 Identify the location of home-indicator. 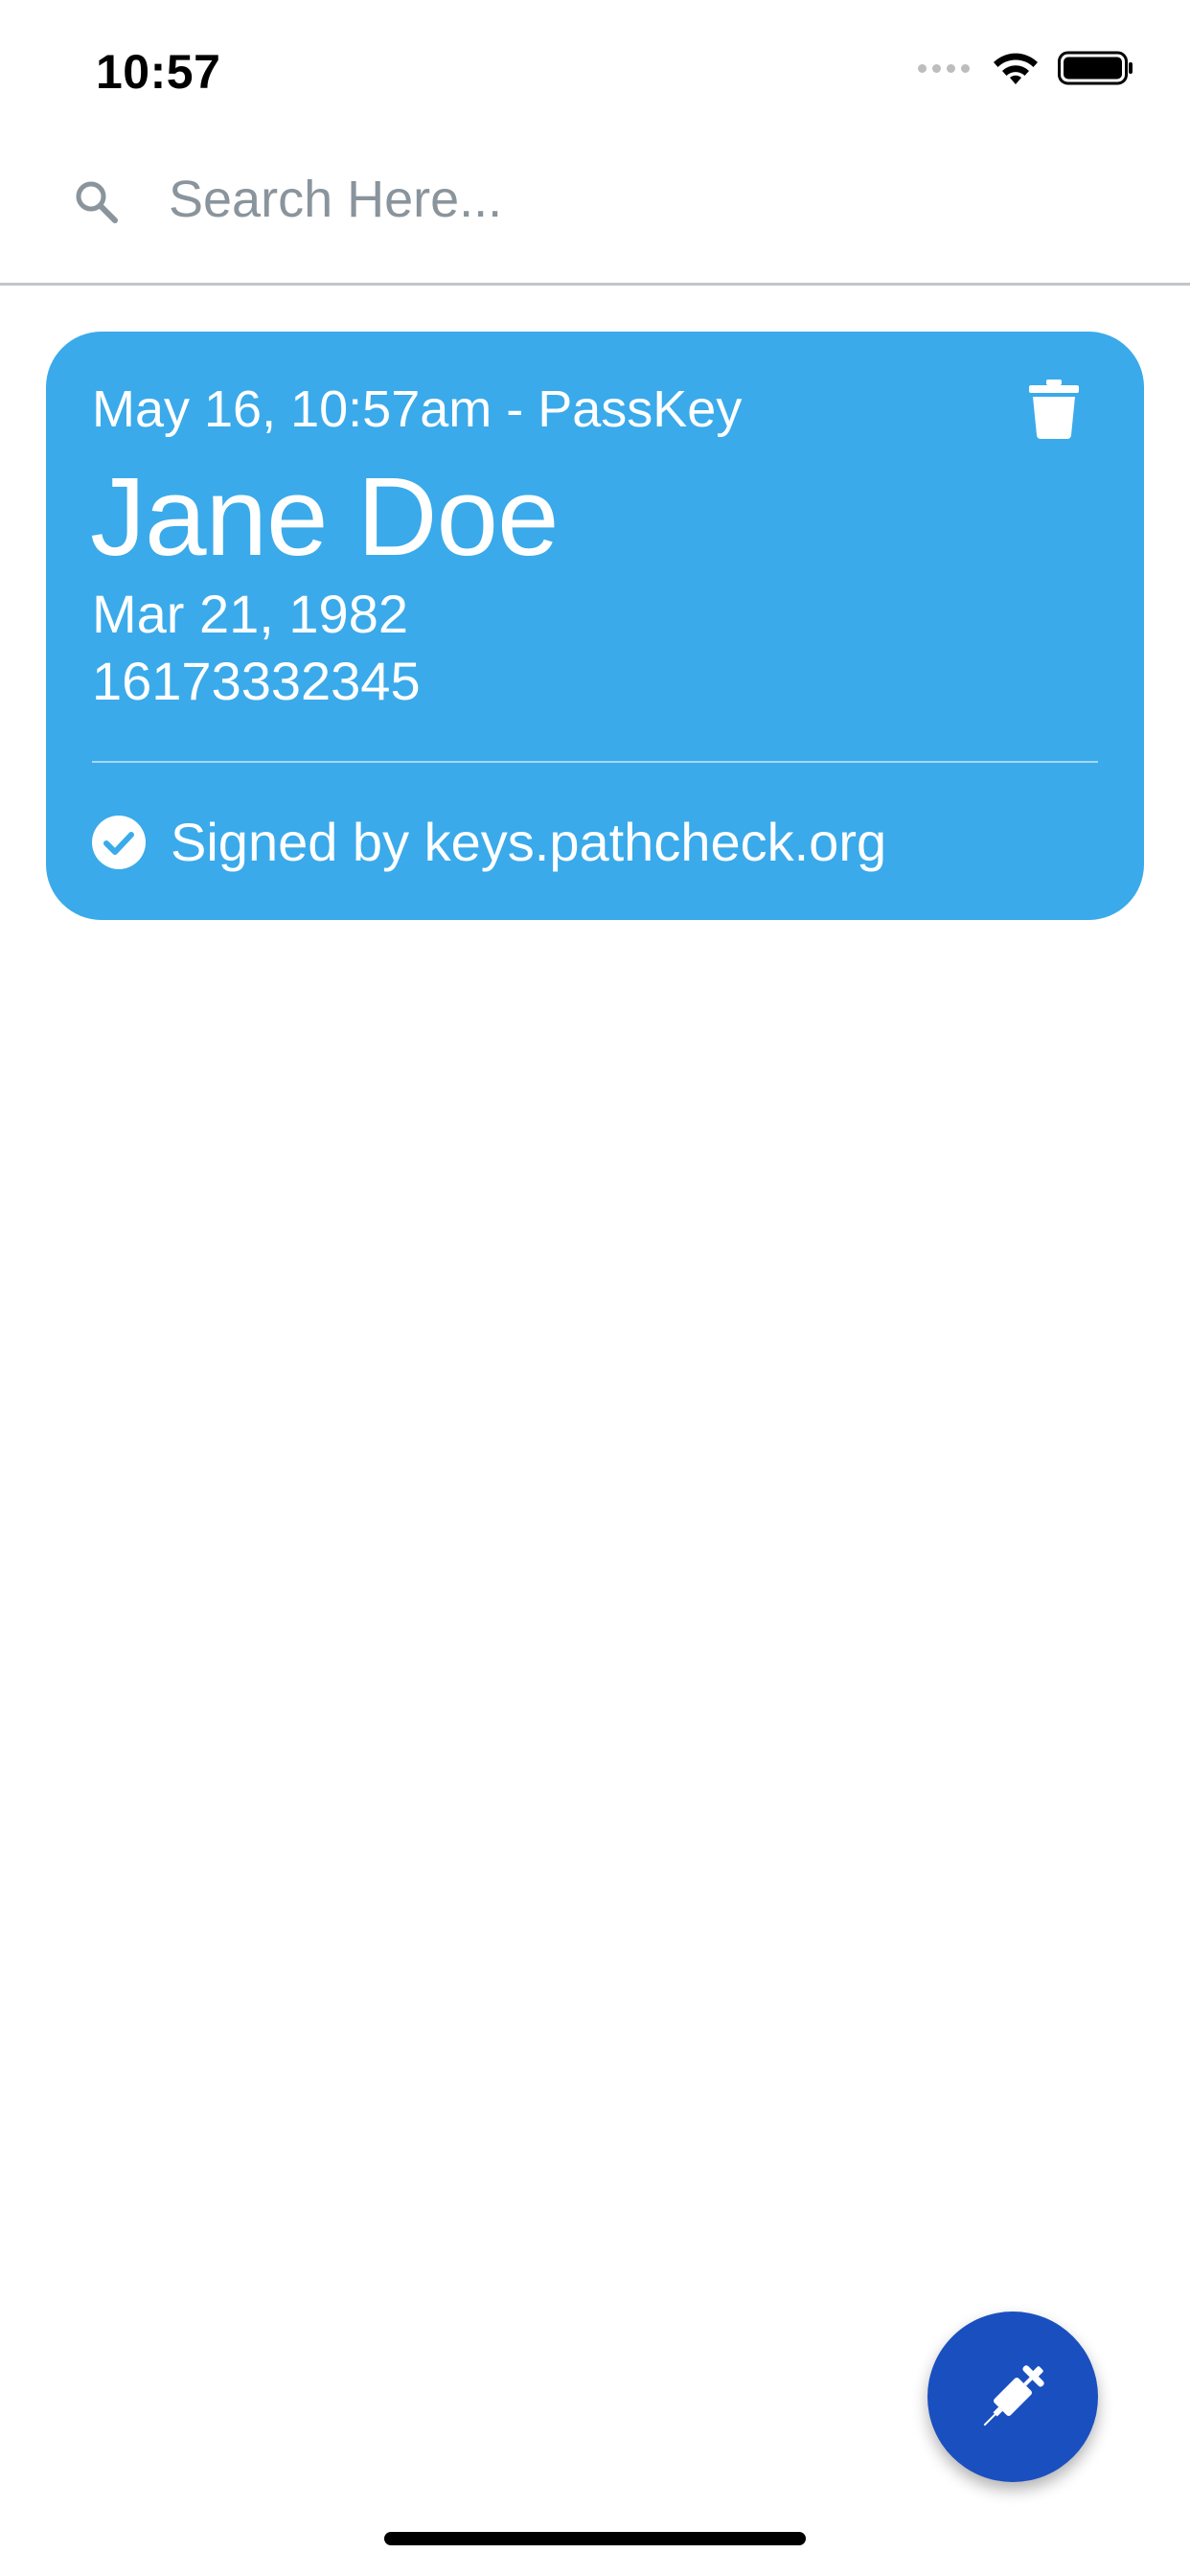
(595, 2538).